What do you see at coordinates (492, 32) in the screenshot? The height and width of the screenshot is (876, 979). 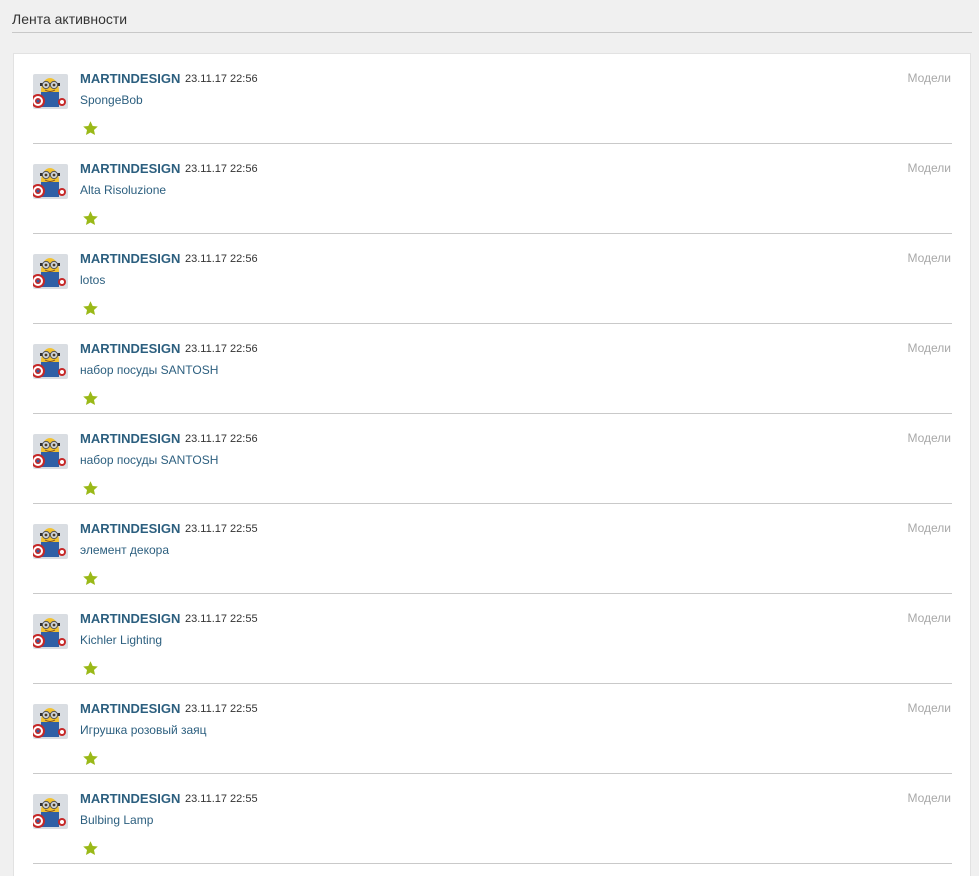 I see `title-divider` at bounding box center [492, 32].